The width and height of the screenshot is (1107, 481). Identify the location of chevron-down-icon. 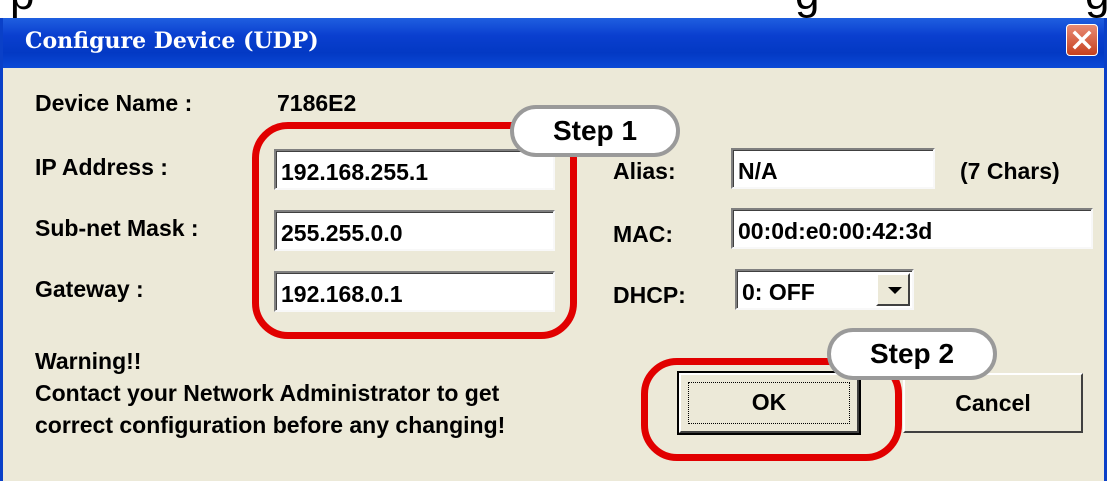
(893, 289).